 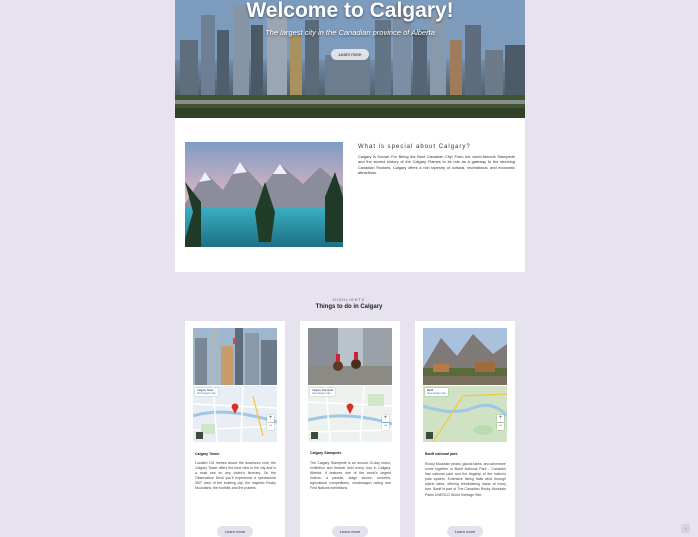 I want to click on map-place-card: Calgary Tower View larger map, so click(x=206, y=392).